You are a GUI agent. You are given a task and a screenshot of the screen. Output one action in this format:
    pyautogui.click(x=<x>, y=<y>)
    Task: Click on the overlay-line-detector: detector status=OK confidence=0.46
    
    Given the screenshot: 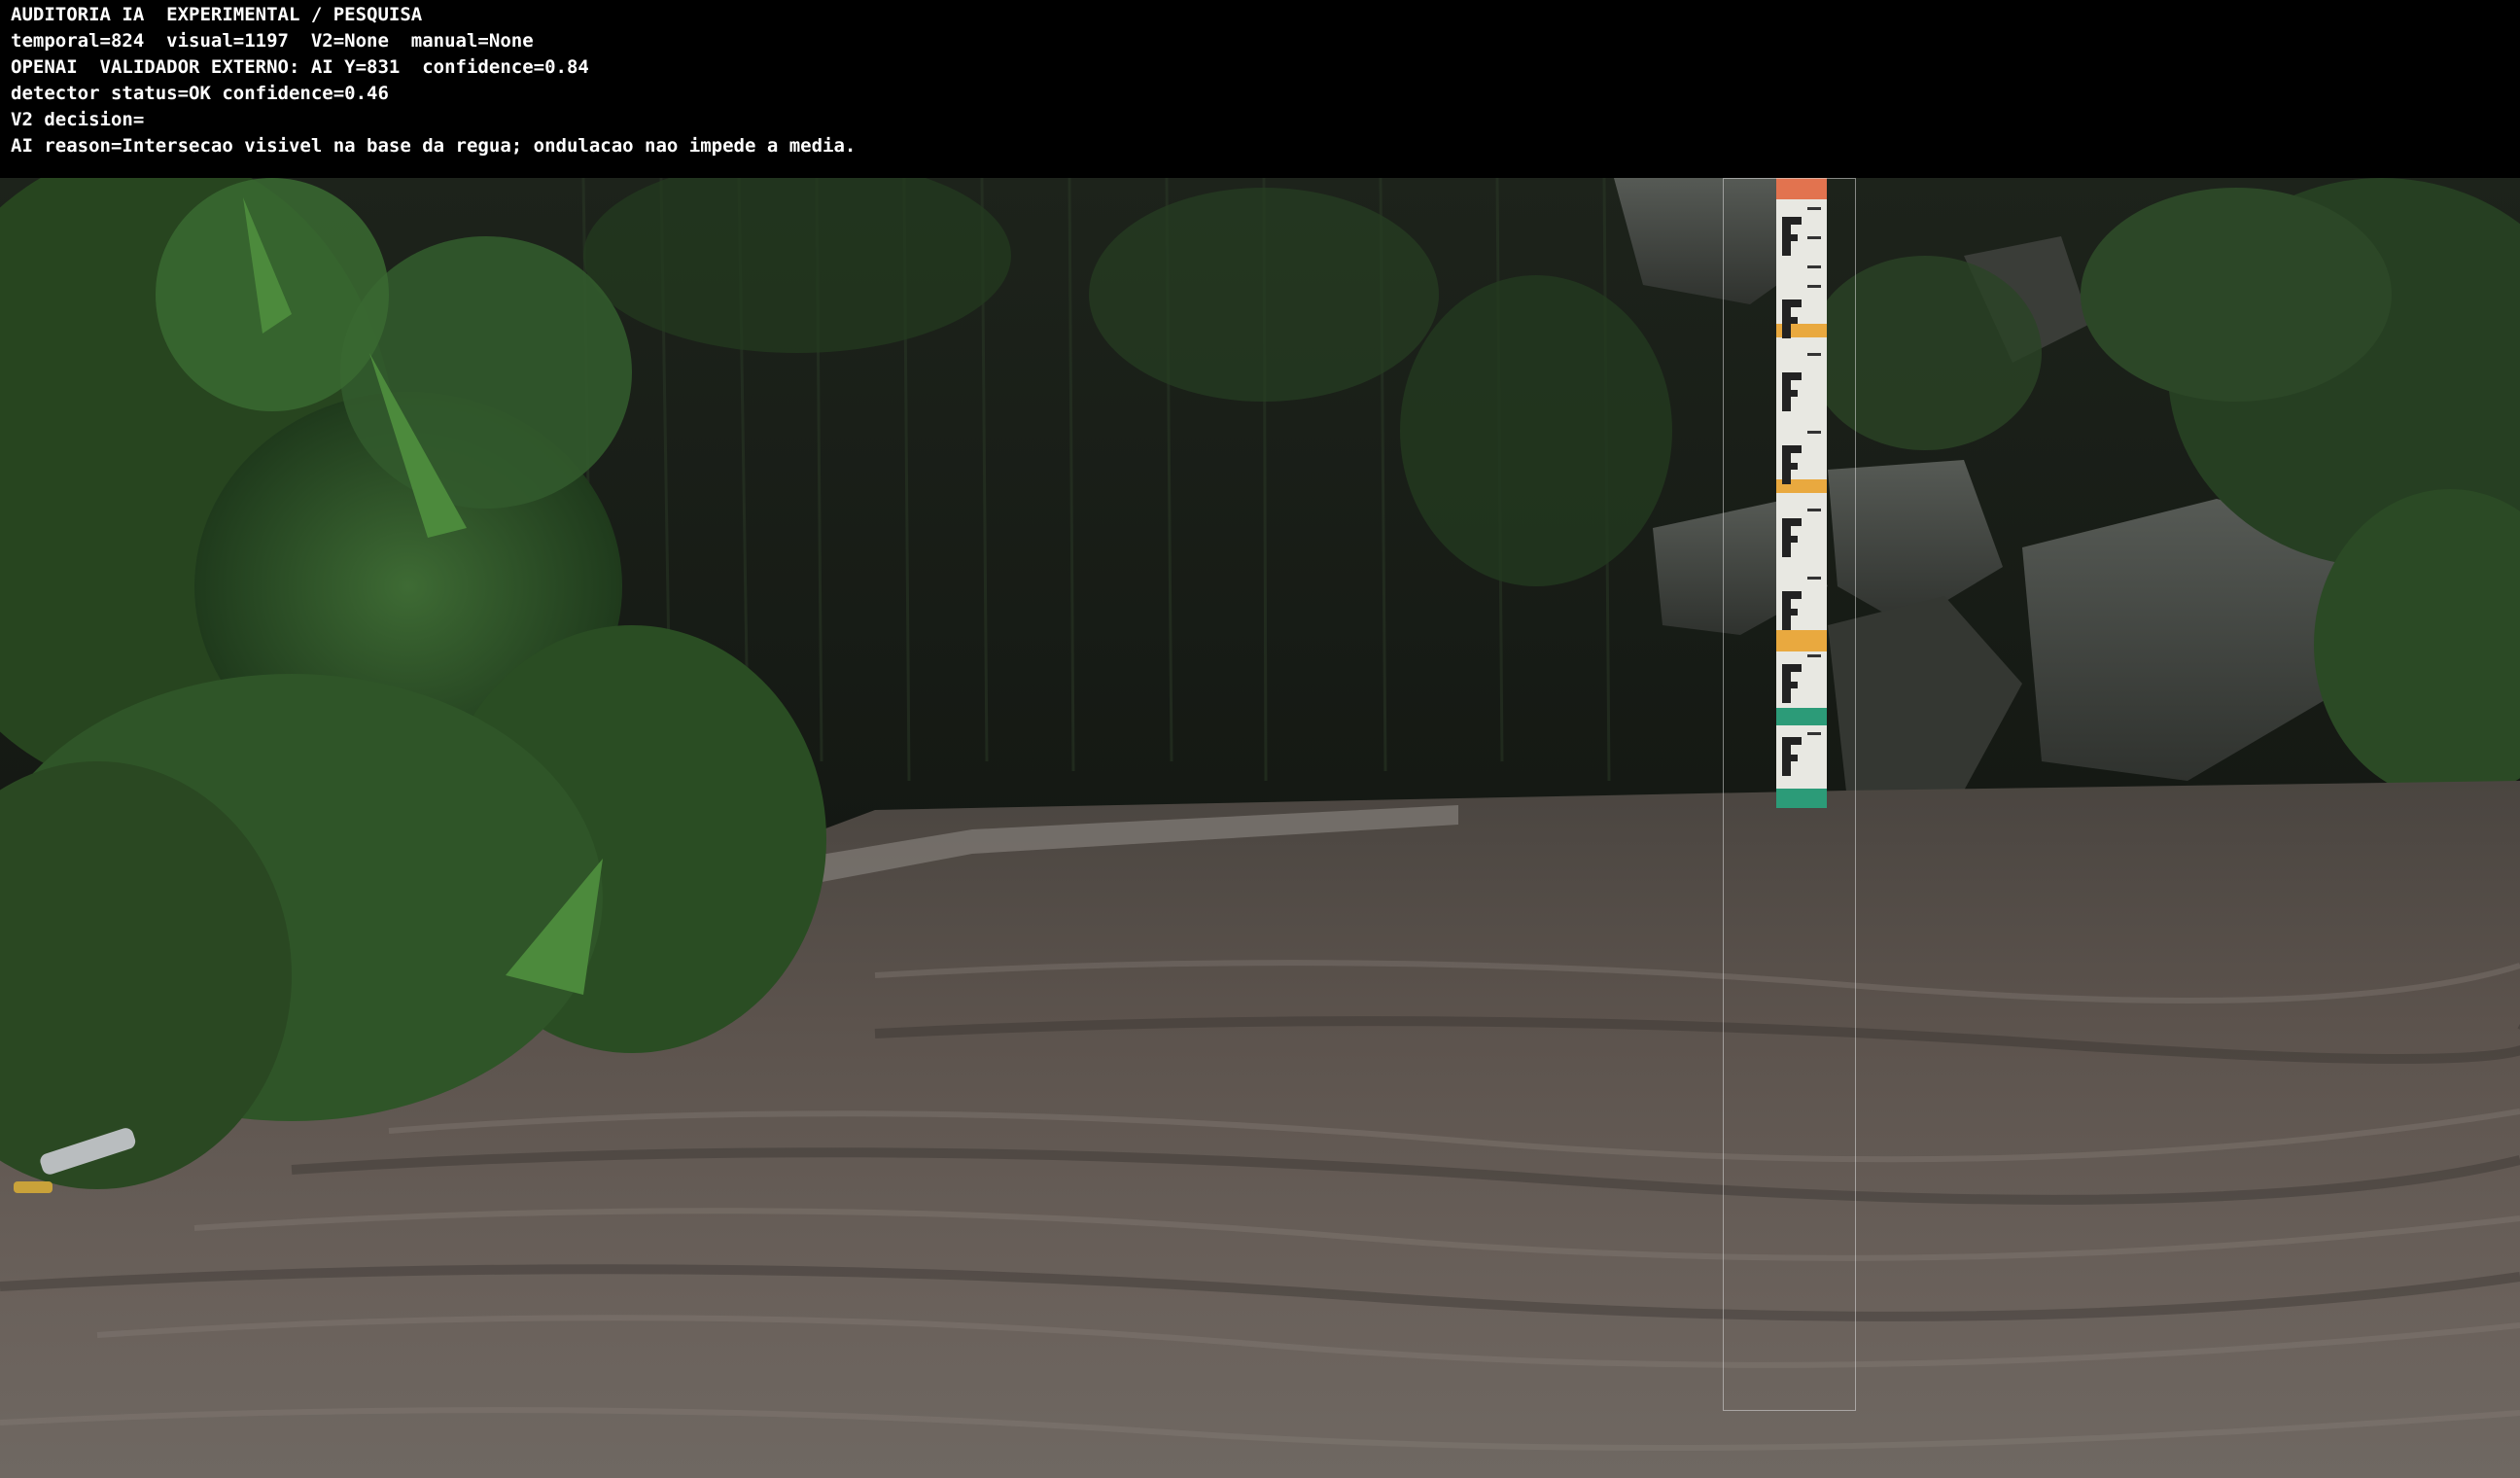 What is the action you would take?
    pyautogui.click(x=200, y=93)
    